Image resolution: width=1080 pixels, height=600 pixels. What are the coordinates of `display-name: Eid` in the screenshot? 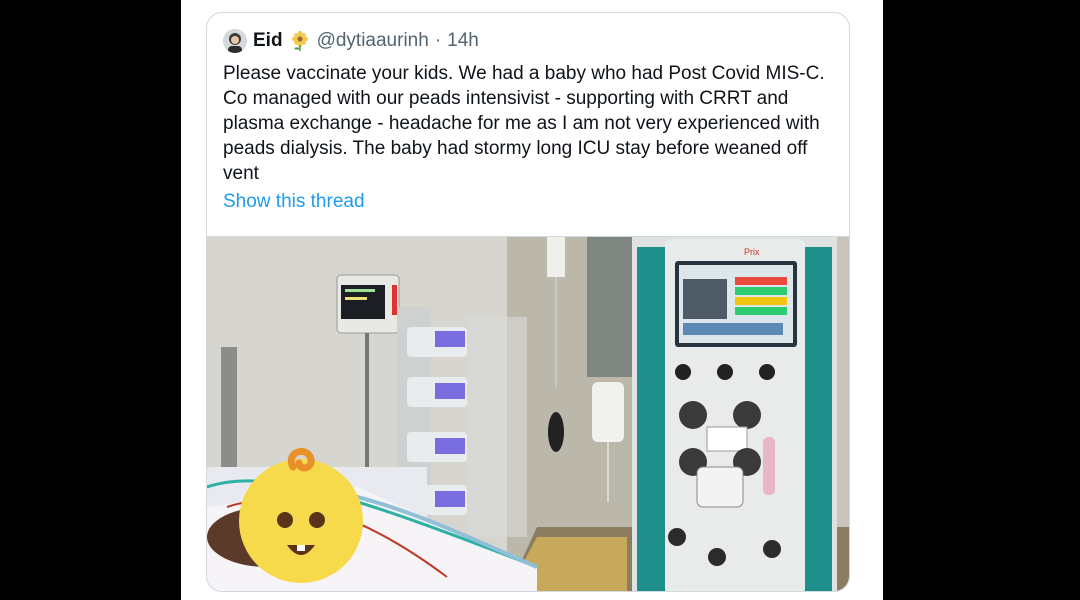 It's located at (268, 41).